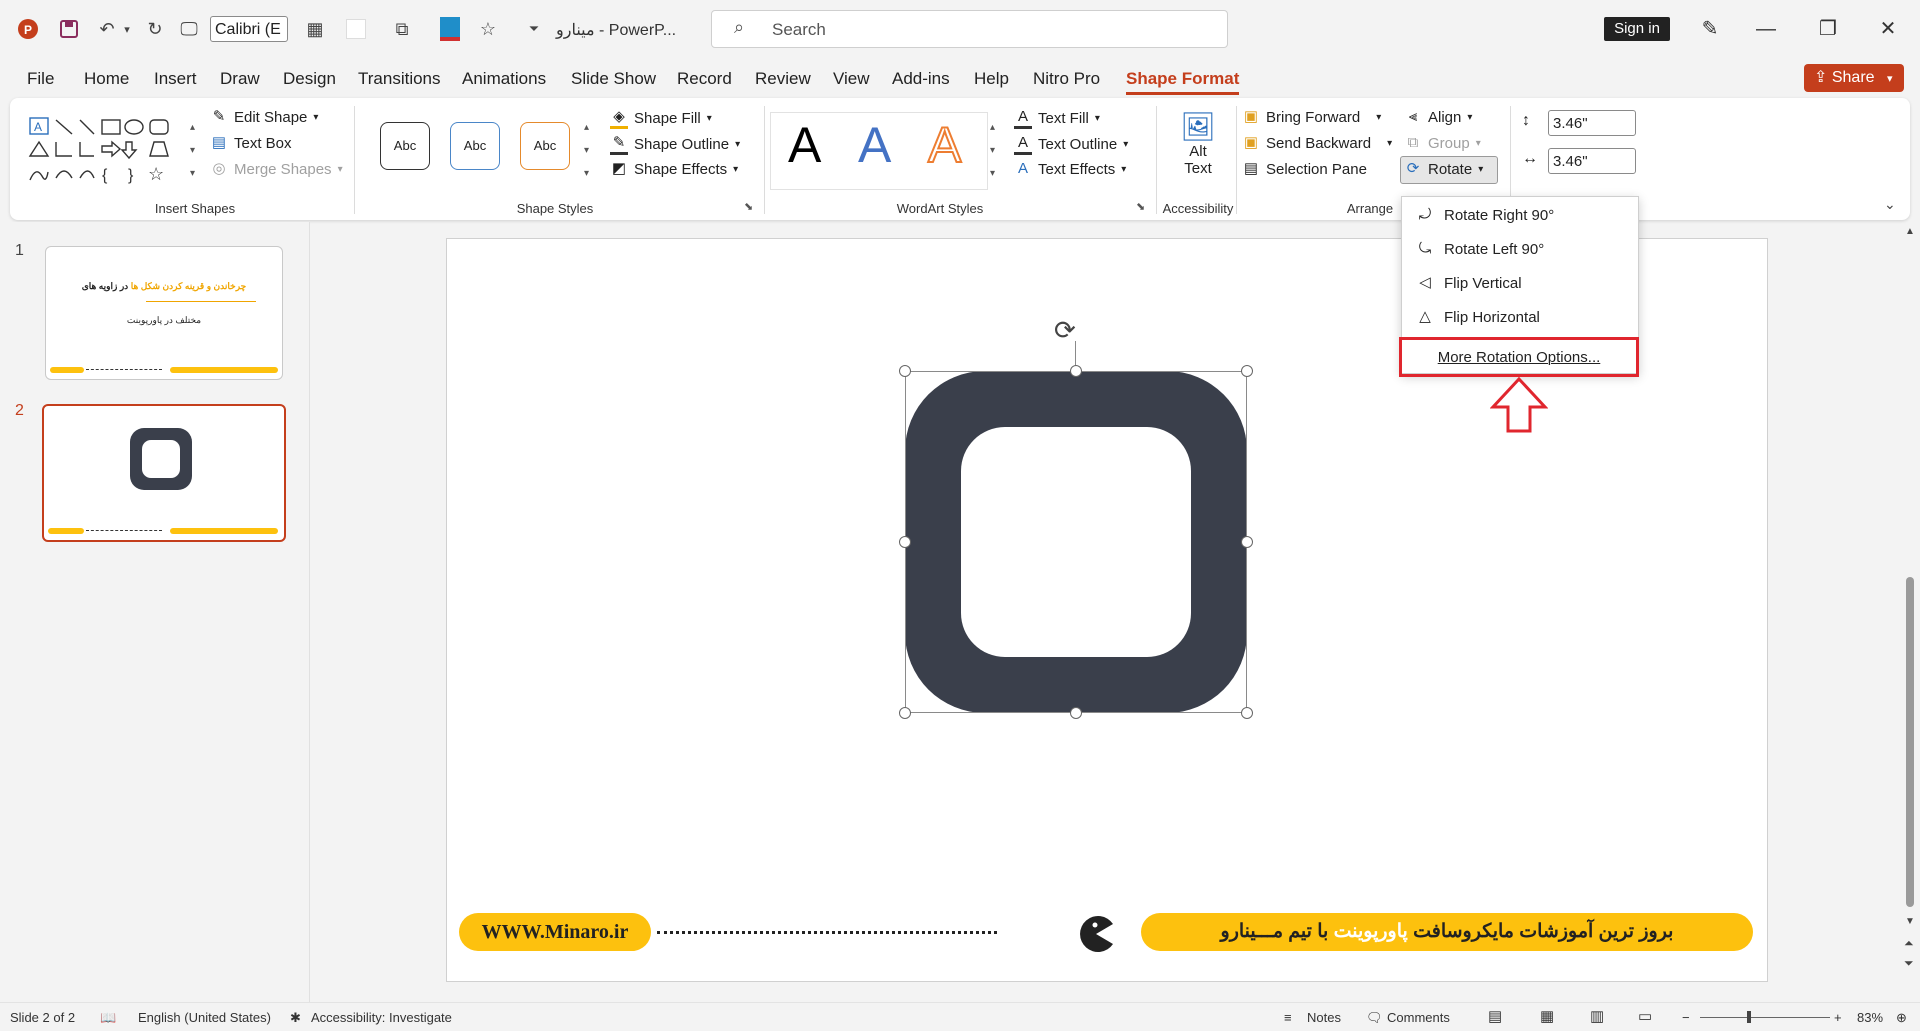 Image resolution: width=1920 pixels, height=1031 pixels. What do you see at coordinates (1520, 215) in the screenshot?
I see `menu-item-rotate-right: ⤾ Rotate Right 90°` at bounding box center [1520, 215].